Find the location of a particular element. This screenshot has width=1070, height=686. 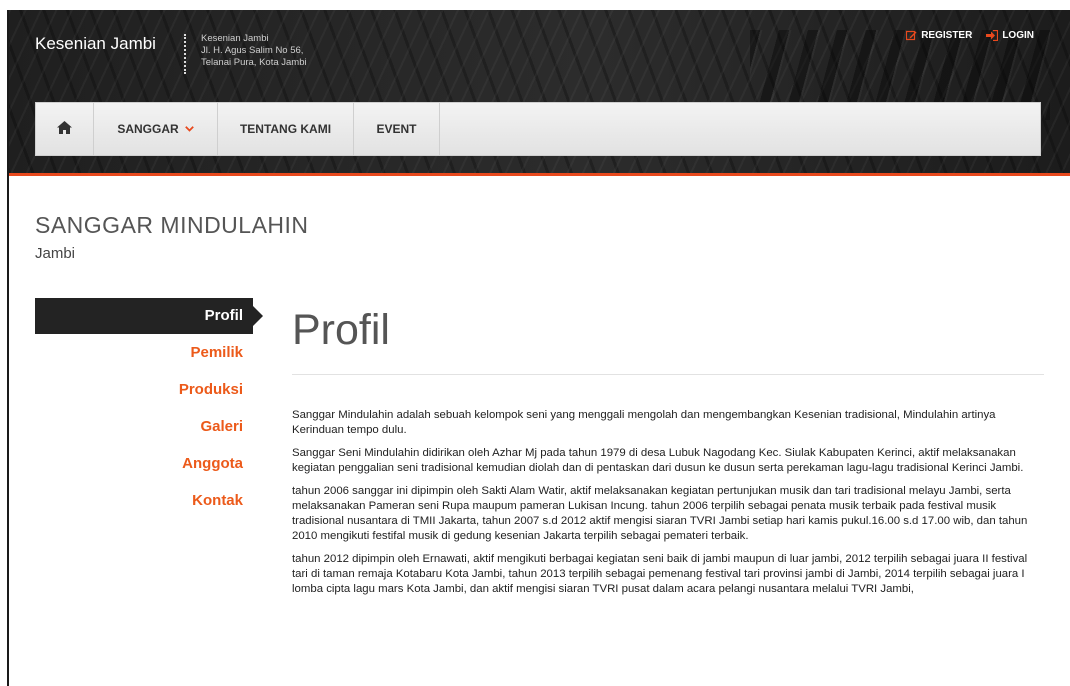

main-nav: SANGGAR TENTANG KAMI EVENT is located at coordinates (538, 129).